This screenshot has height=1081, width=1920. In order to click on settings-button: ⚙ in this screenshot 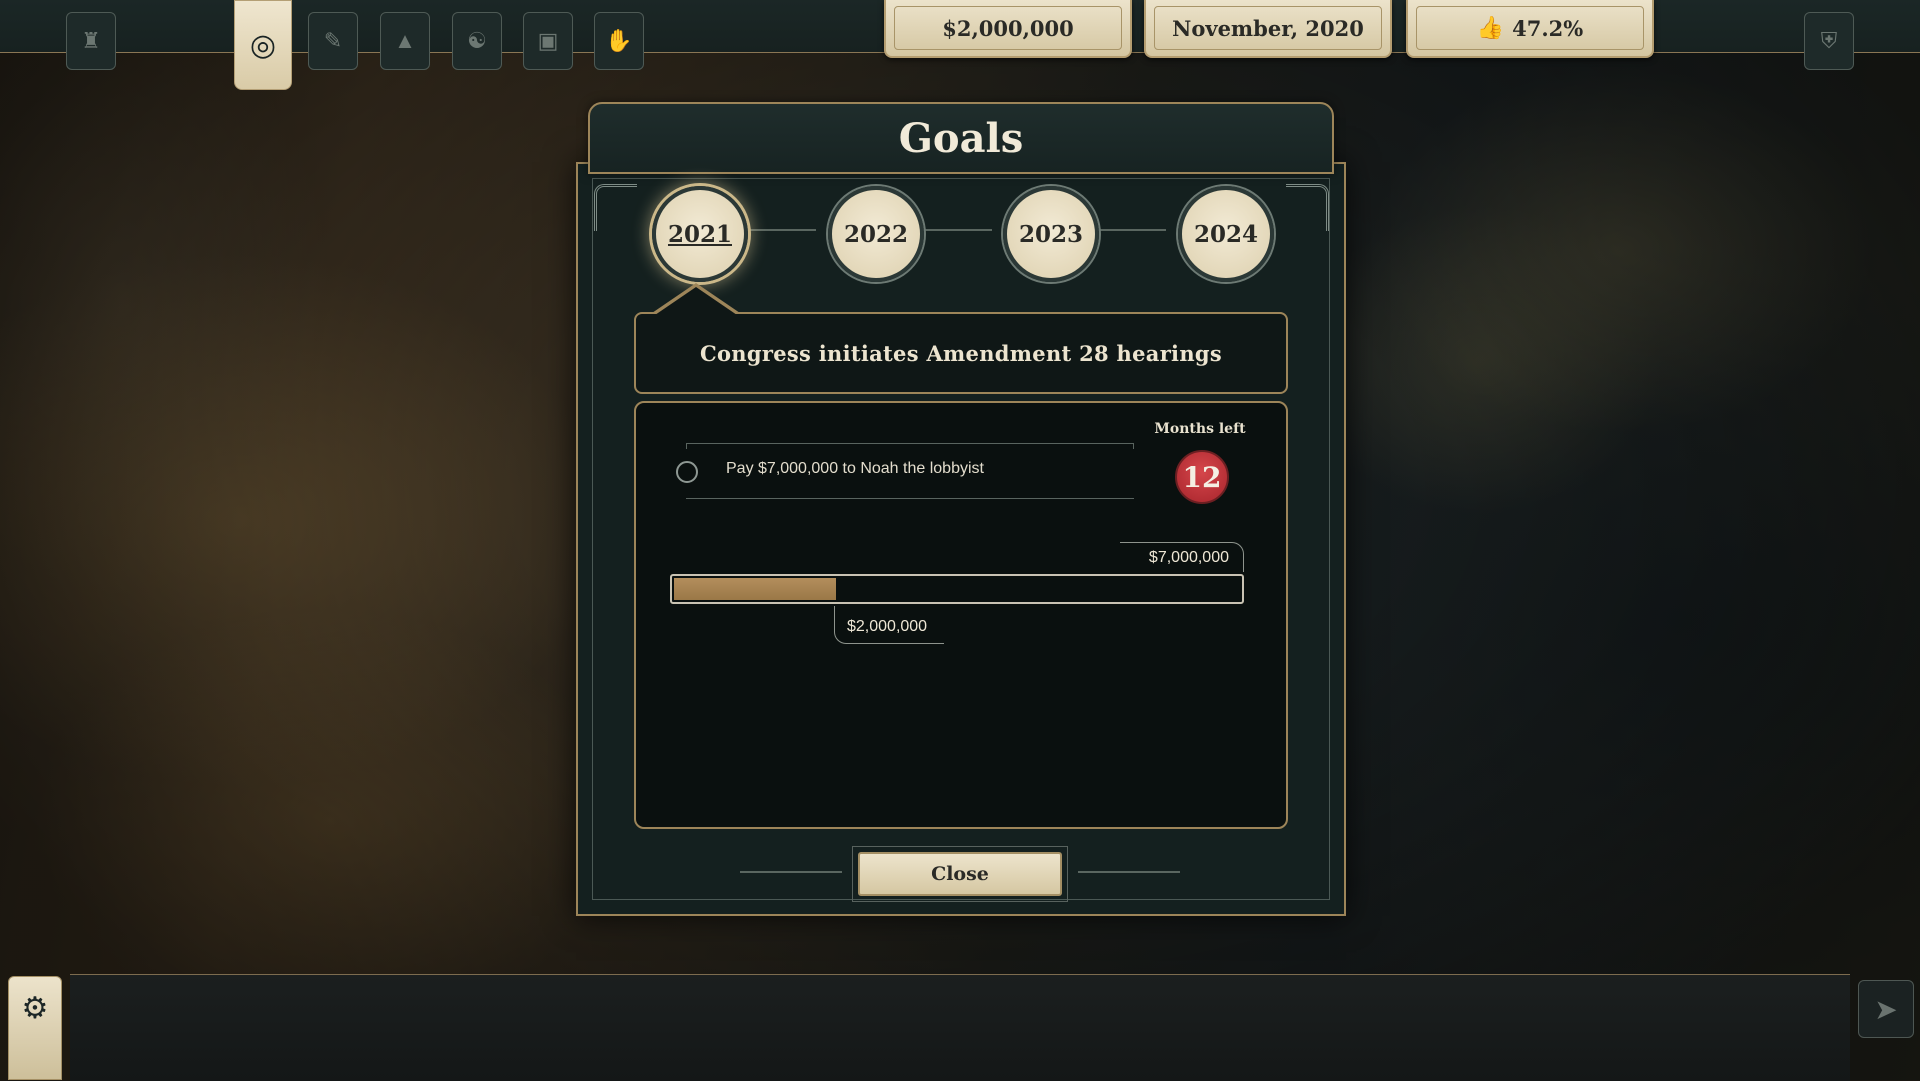, I will do `click(35, 1028)`.